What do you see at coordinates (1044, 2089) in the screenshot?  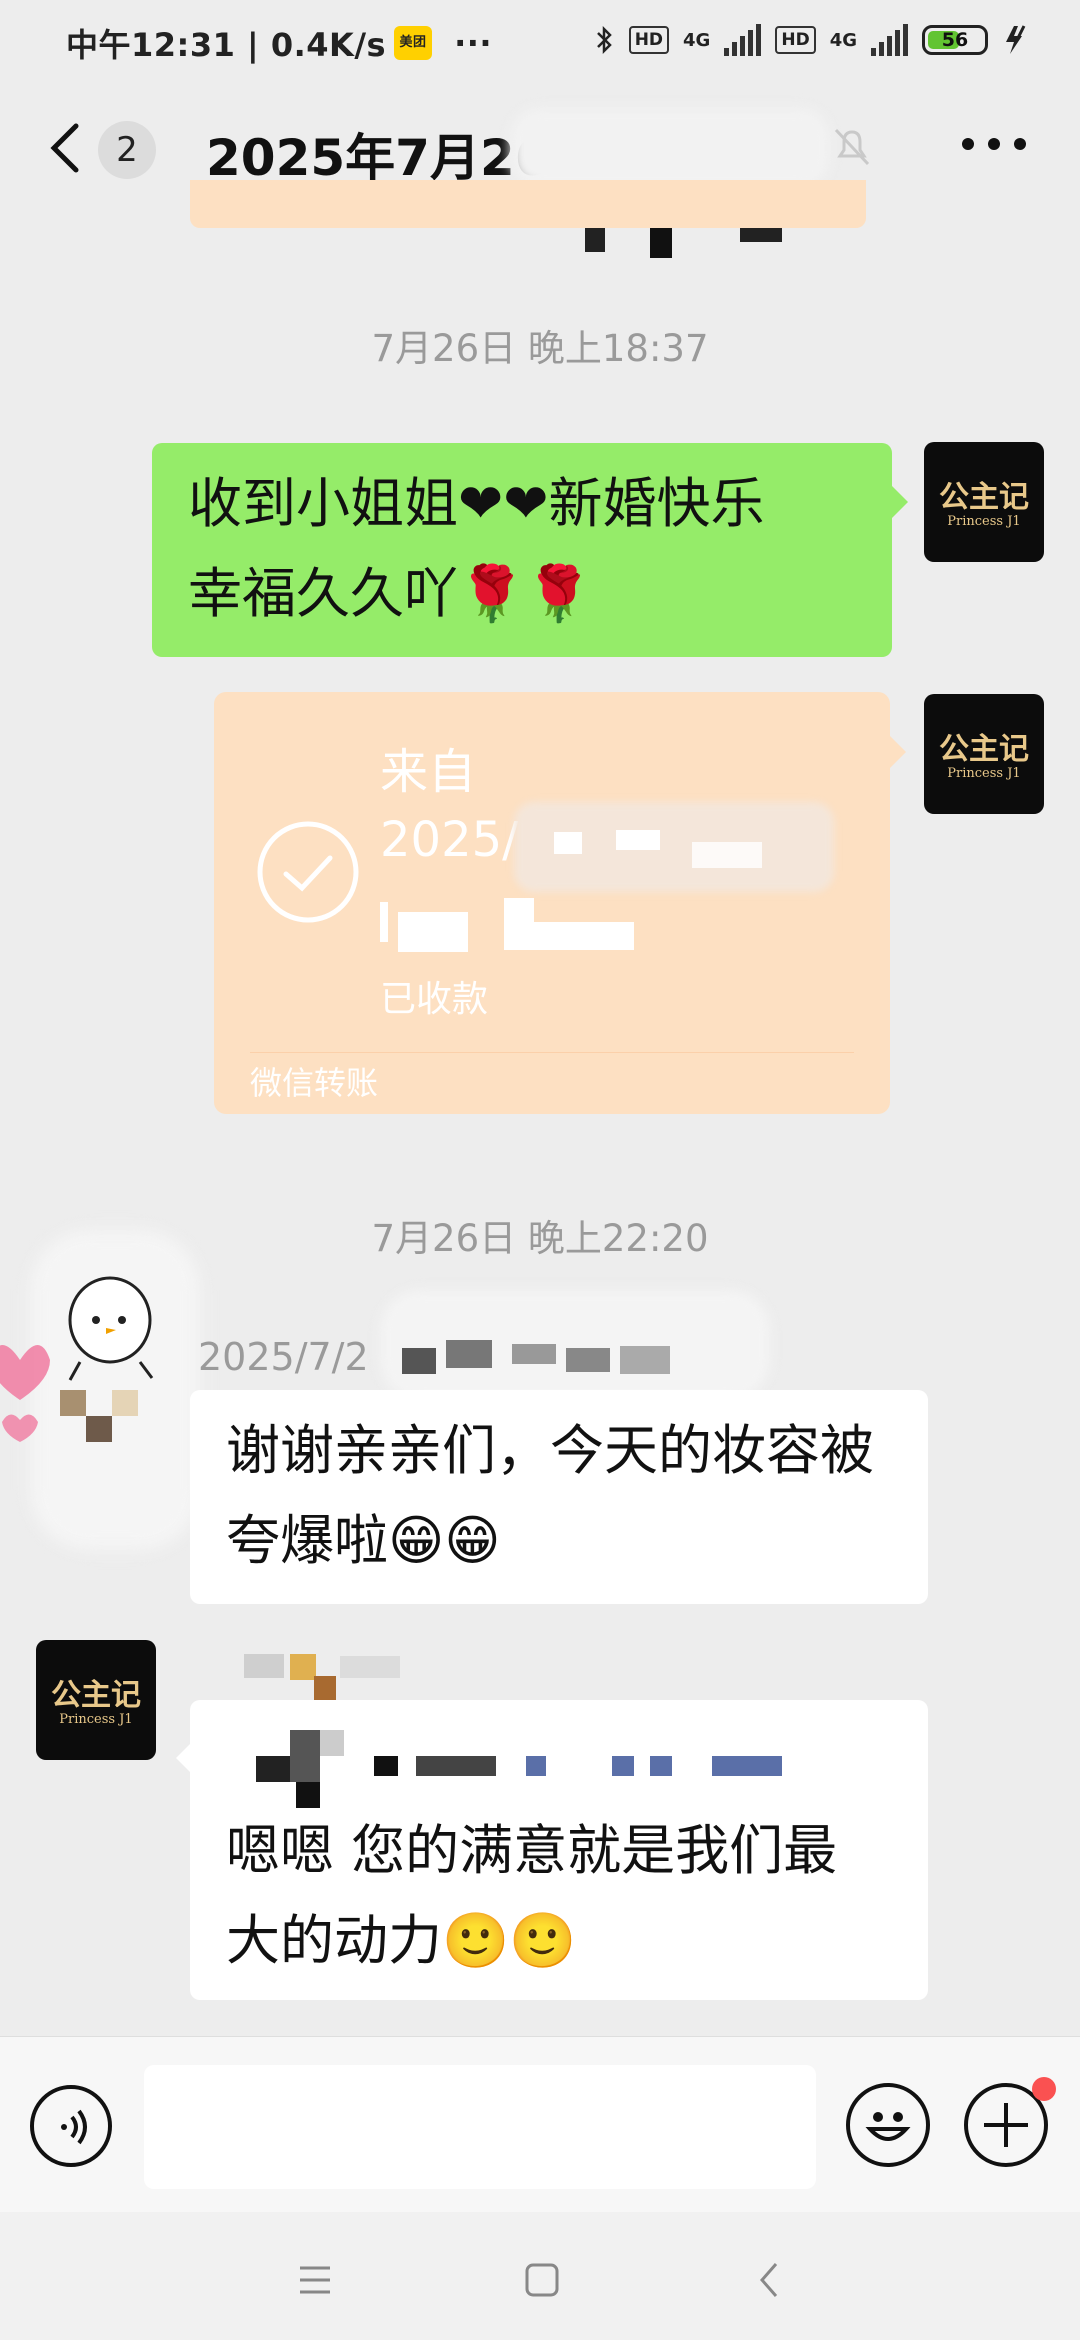 I see `notification-dot` at bounding box center [1044, 2089].